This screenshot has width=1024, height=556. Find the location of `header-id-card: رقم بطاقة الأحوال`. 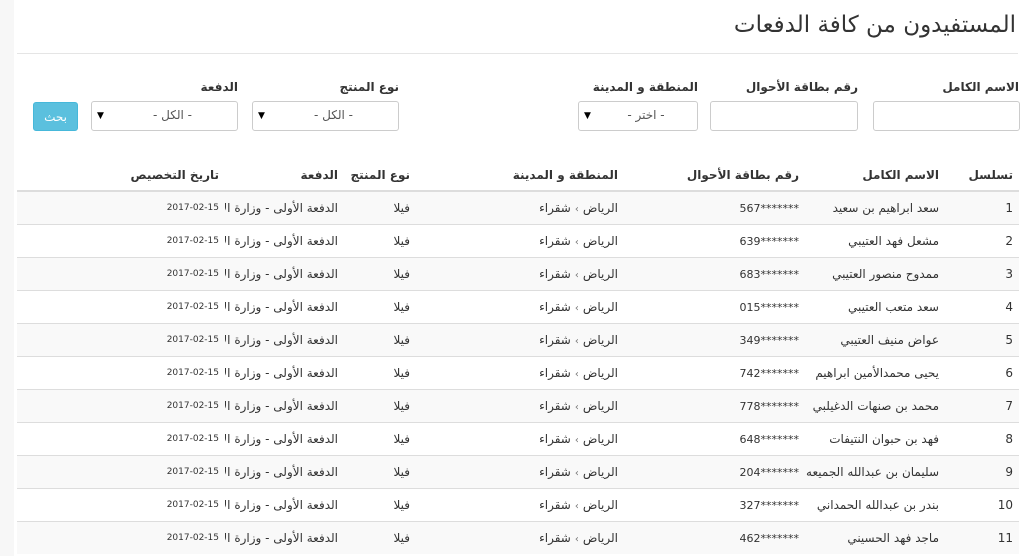

header-id-card: رقم بطاقة الأحوال is located at coordinates (714, 176).